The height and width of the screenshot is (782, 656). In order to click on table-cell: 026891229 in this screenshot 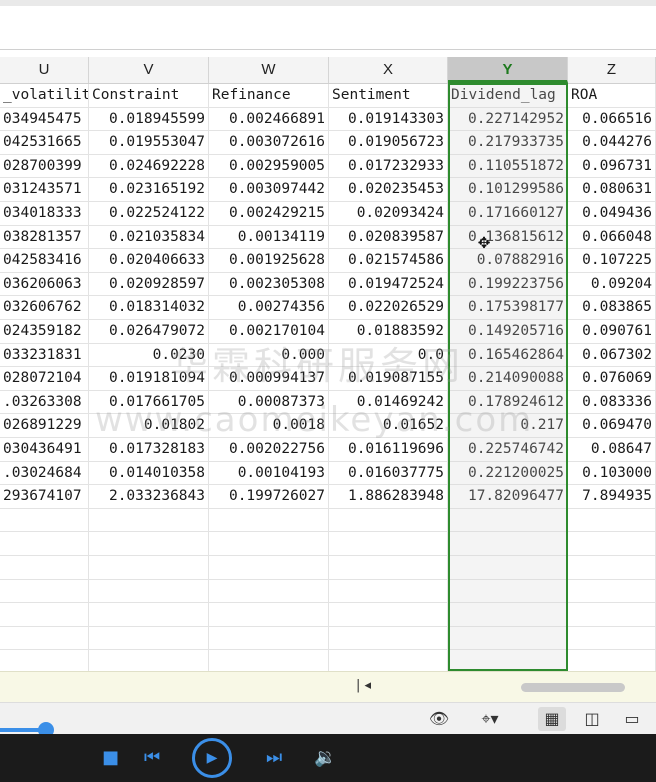, I will do `click(44, 426)`.